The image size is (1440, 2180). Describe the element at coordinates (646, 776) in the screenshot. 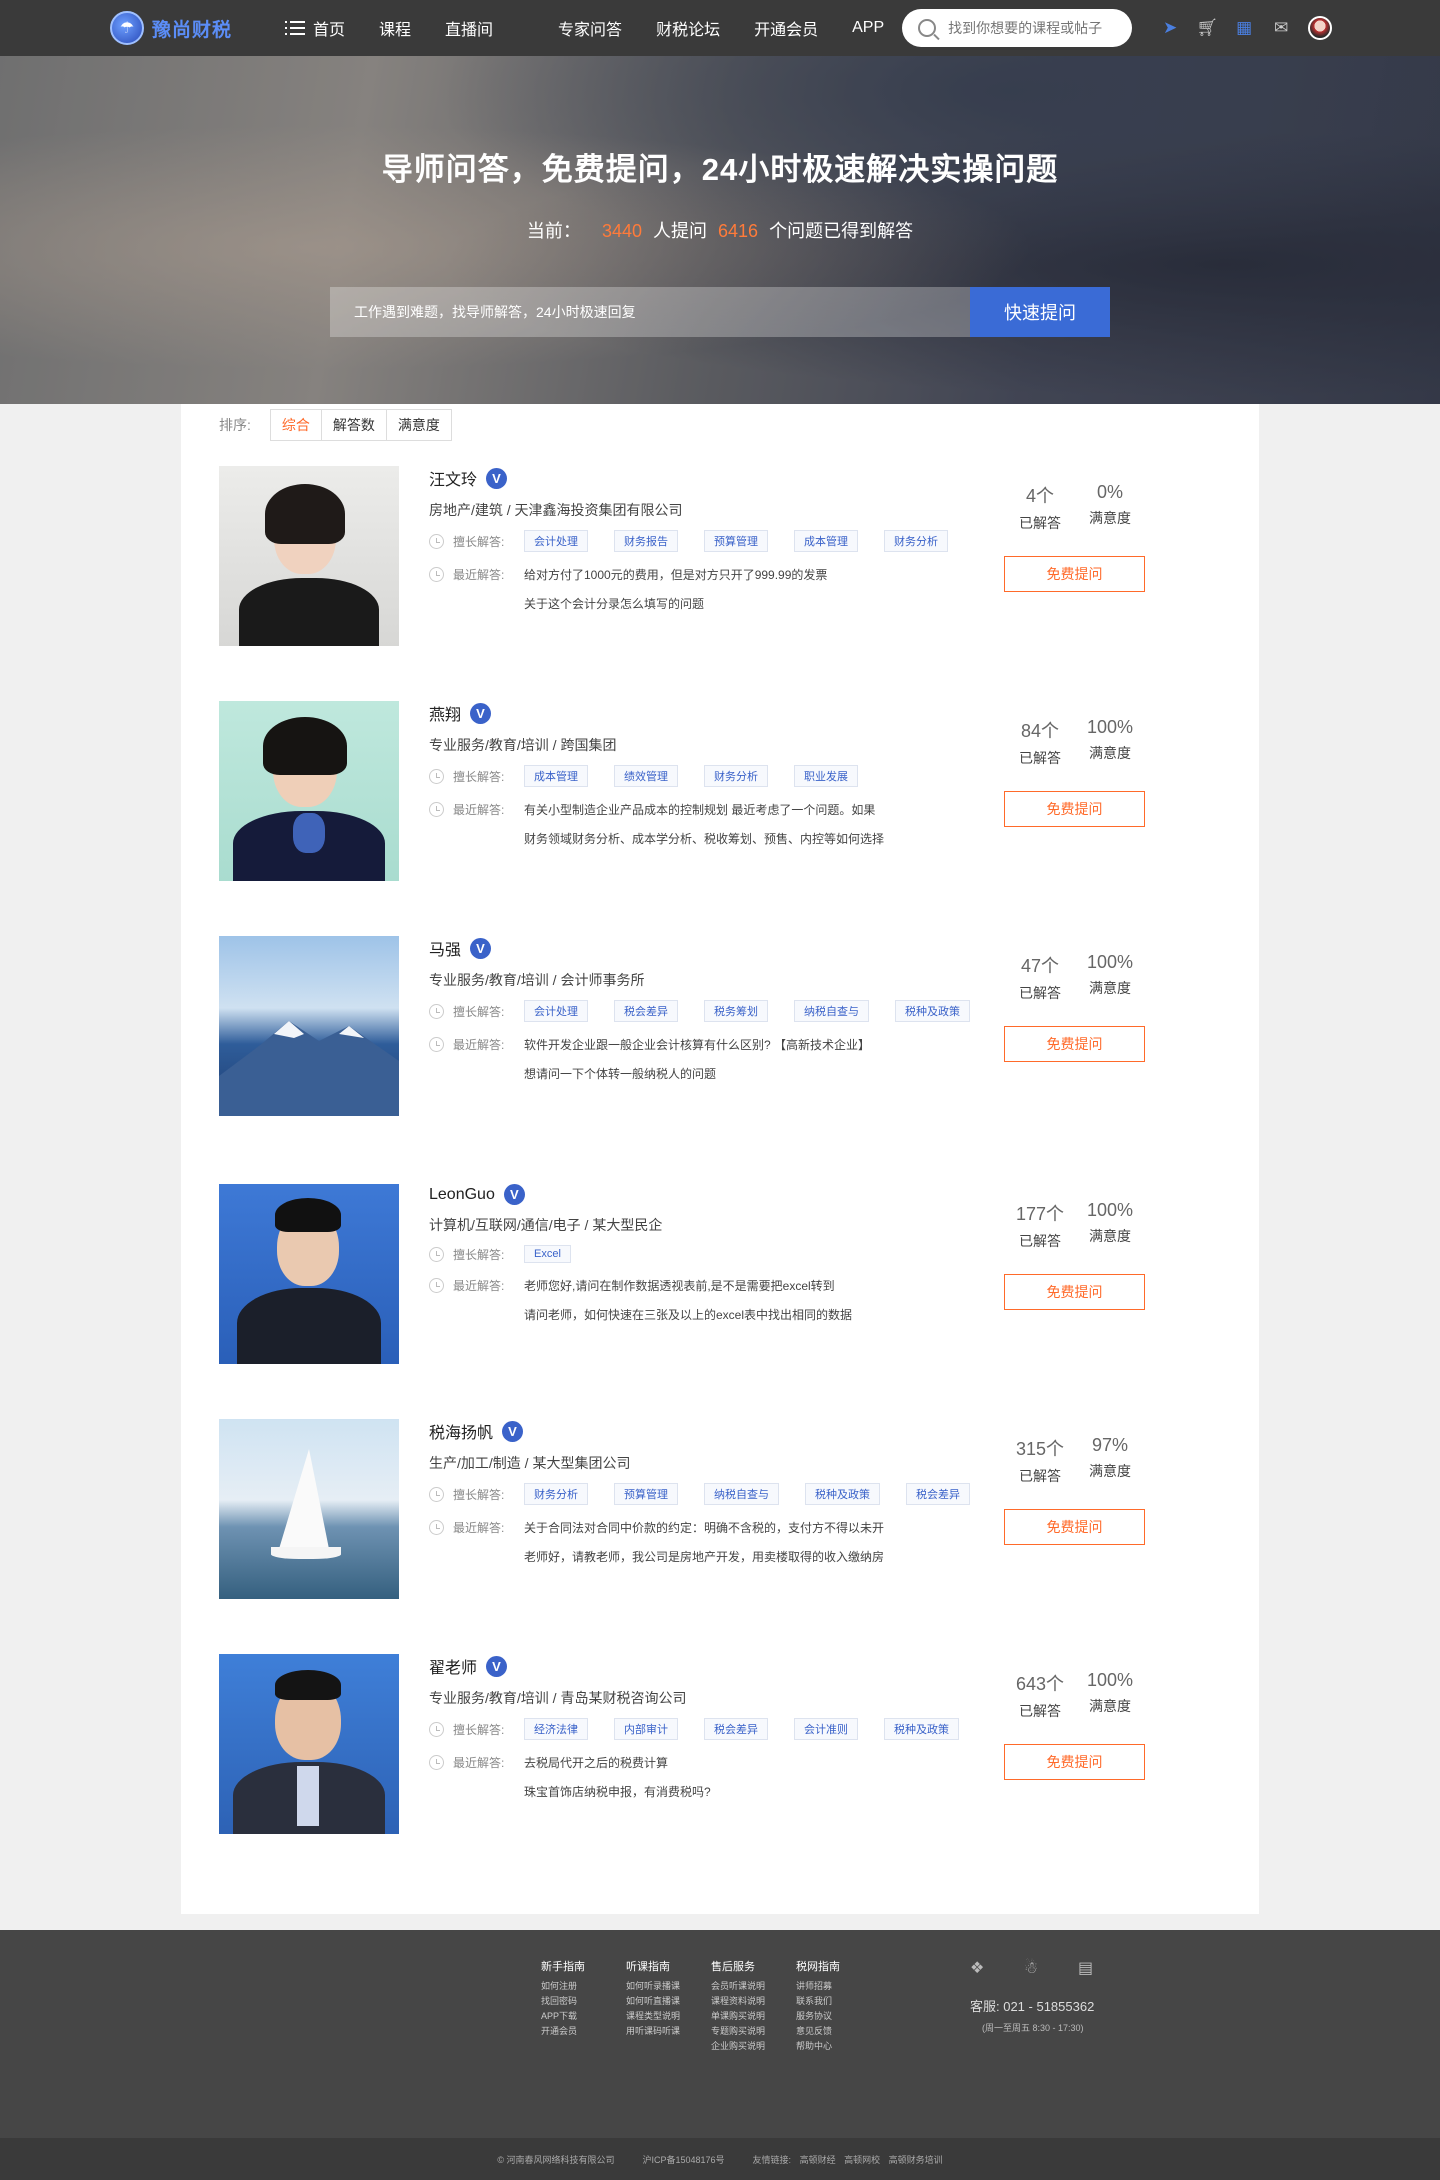

I see `specialty-tag: 绩效管理` at that location.